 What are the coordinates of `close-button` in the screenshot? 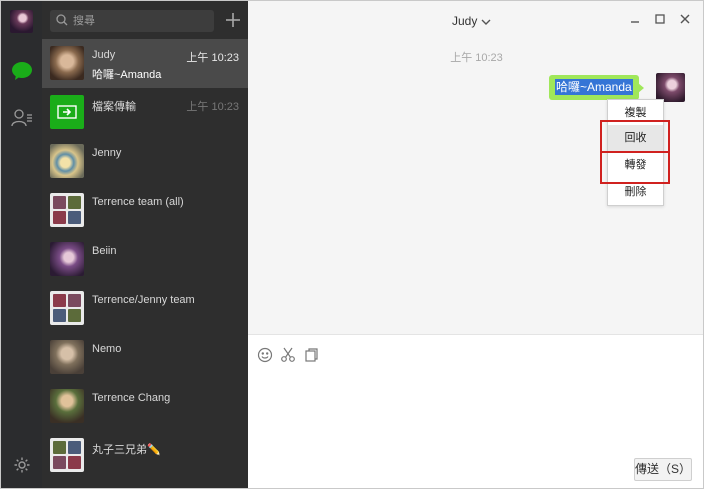 It's located at (685, 20).